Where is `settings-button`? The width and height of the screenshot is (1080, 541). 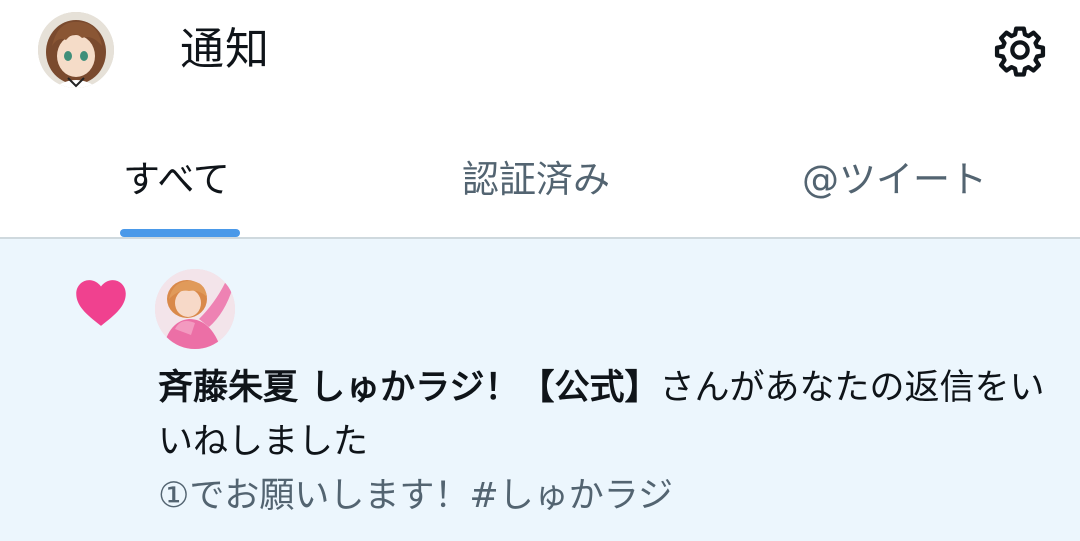 settings-button is located at coordinates (1020, 50).